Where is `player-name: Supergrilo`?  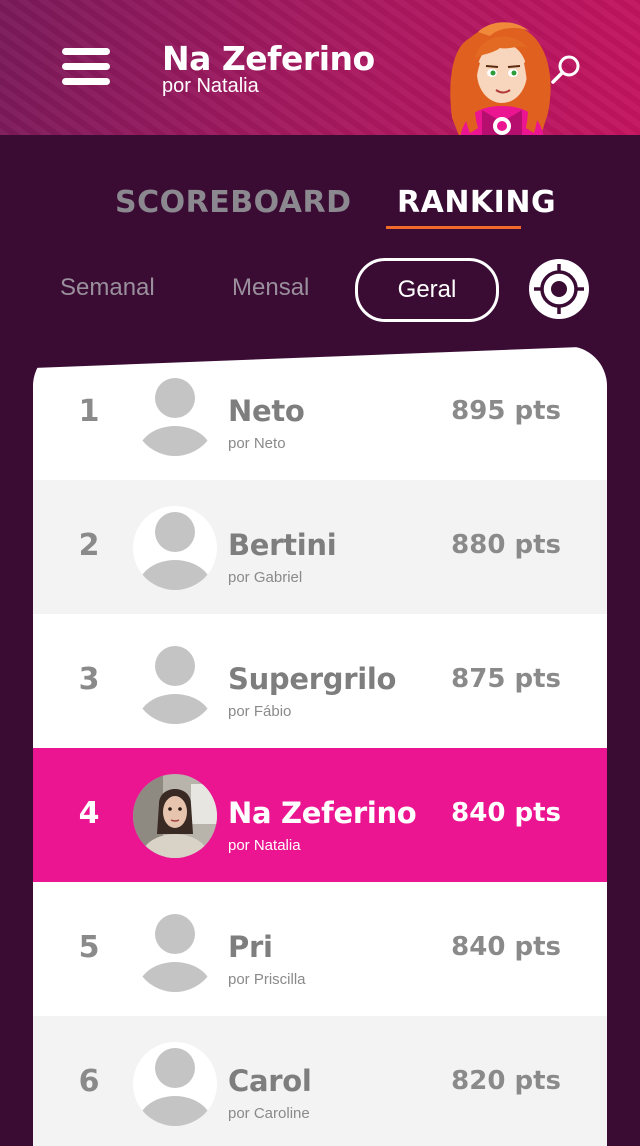
player-name: Supergrilo is located at coordinates (312, 679).